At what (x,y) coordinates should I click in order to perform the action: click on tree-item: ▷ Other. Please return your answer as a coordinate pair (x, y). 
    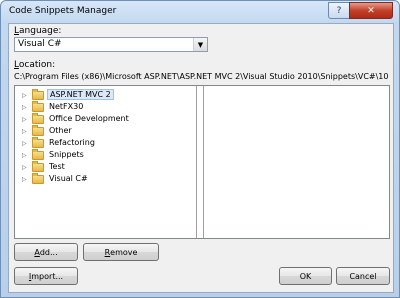
    Looking at the image, I should click on (105, 131).